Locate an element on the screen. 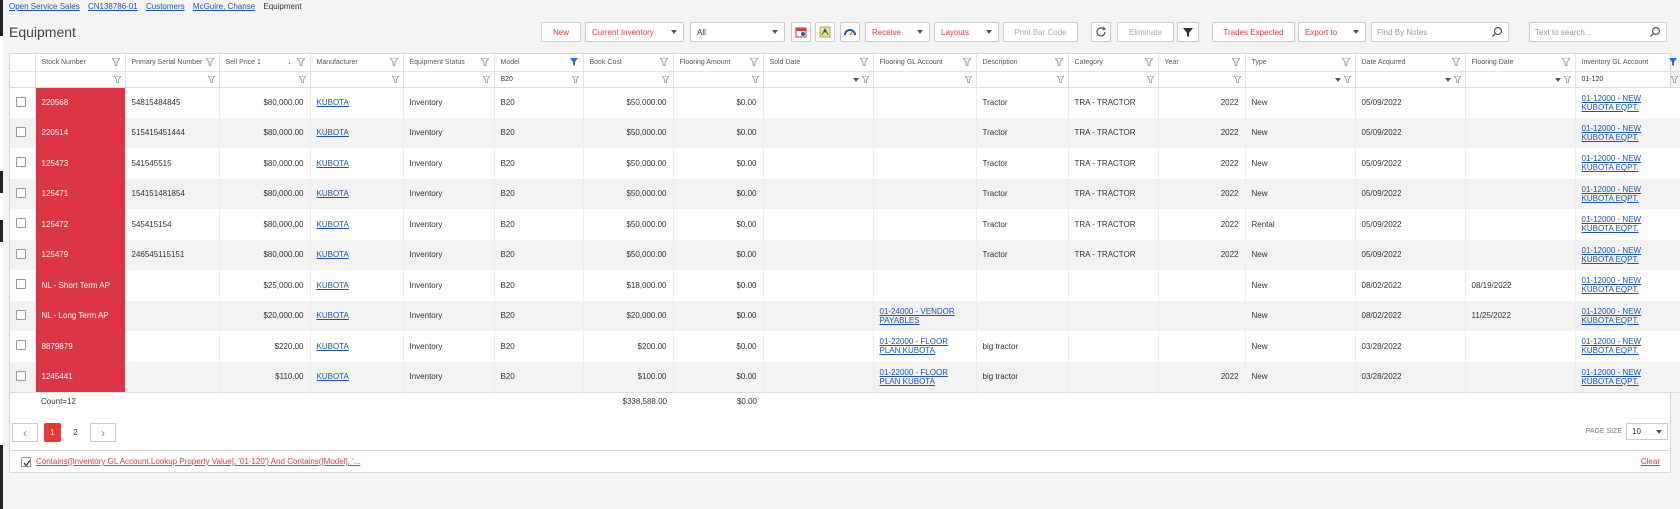 Image resolution: width=1680 pixels, height=509 pixels. page-size-dropdown: 10 is located at coordinates (1647, 431).